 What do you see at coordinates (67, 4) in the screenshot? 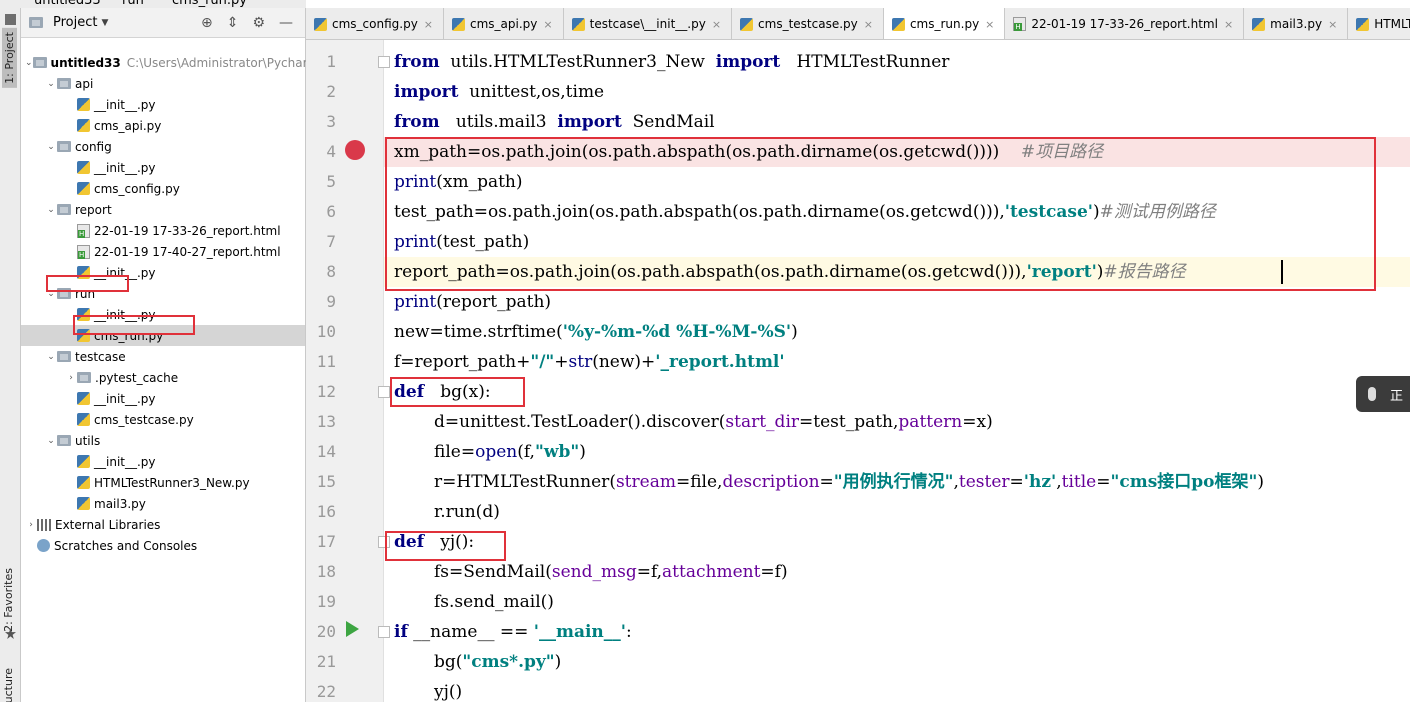
I see `breadcrumb-project: untitled33` at bounding box center [67, 4].